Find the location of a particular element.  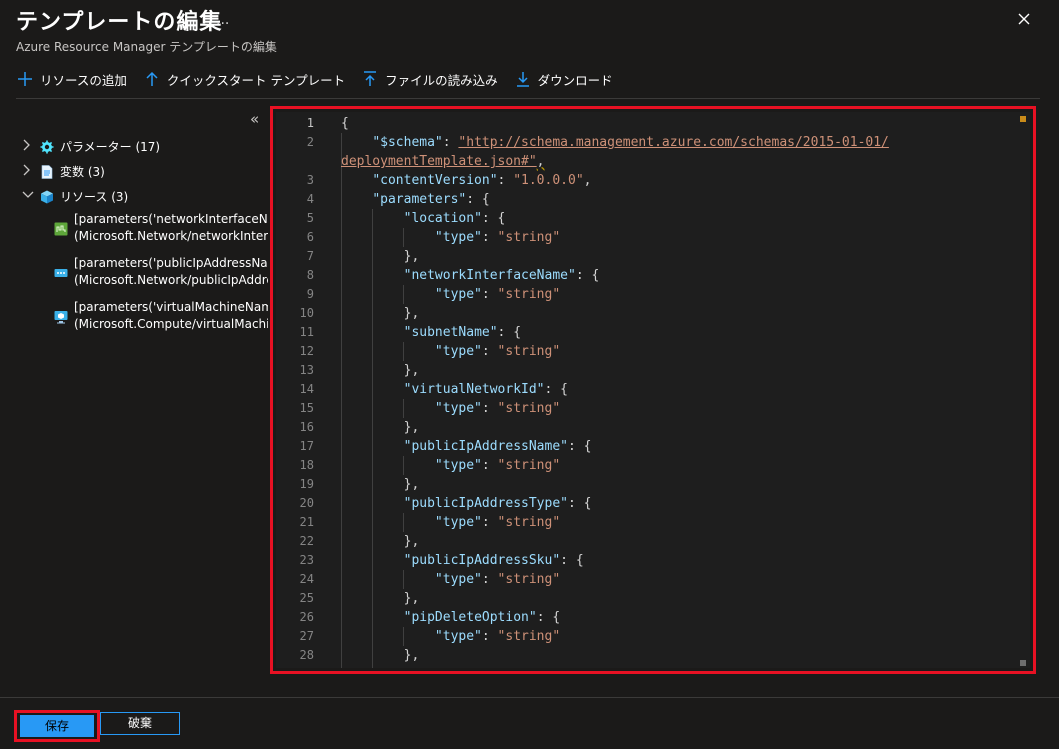

code-line: { is located at coordinates (345, 123).